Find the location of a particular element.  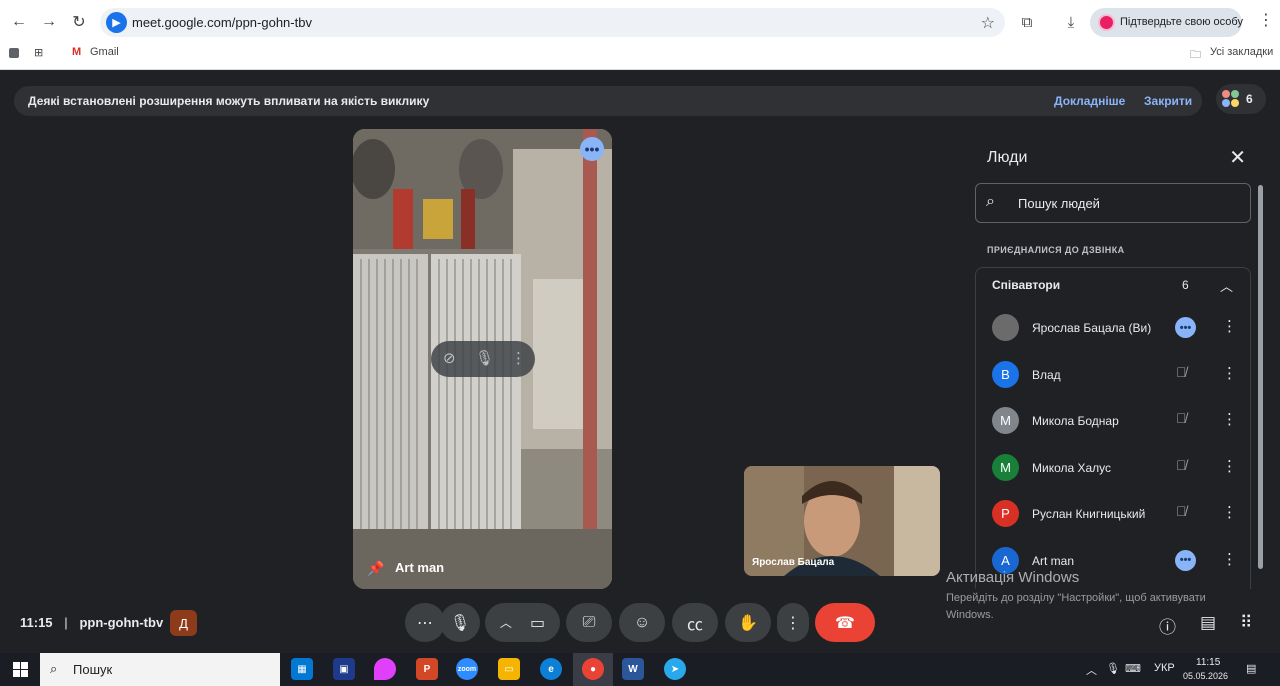

profile-avatar is located at coordinates (1106, 22).